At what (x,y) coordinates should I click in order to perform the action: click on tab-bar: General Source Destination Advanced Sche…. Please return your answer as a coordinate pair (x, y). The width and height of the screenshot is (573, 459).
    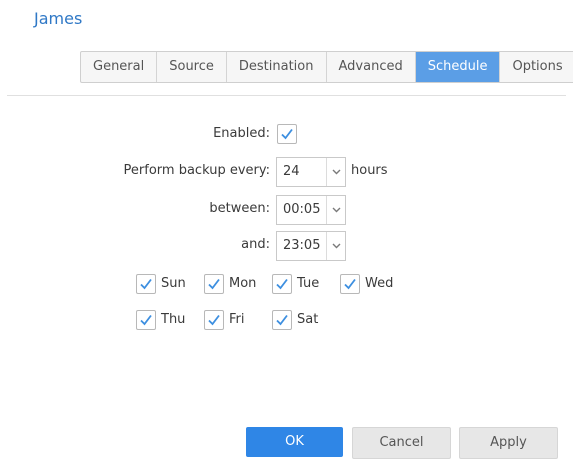
    Looking at the image, I should click on (326, 67).